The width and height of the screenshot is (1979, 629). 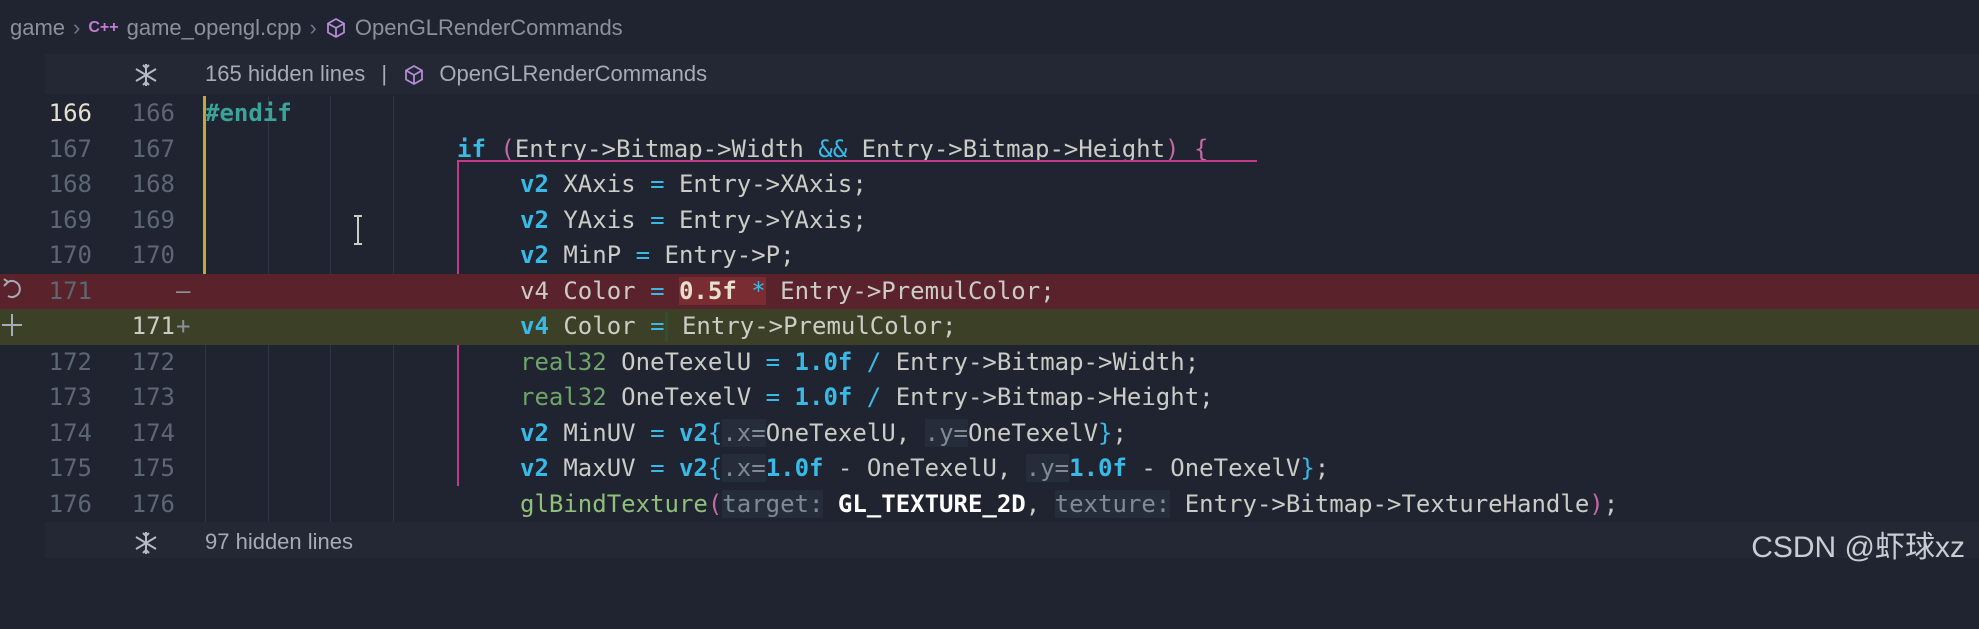 I want to click on fold-region-bottom: 97 hidden lines, so click(x=1012, y=542).